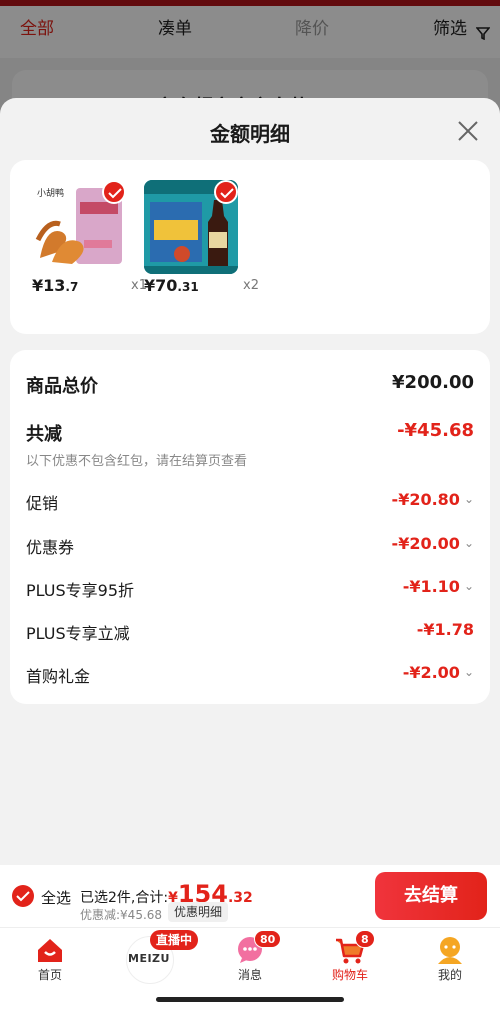 Image resolution: width=500 pixels, height=1009 pixels. What do you see at coordinates (250, 999) in the screenshot?
I see `home-indicator` at bounding box center [250, 999].